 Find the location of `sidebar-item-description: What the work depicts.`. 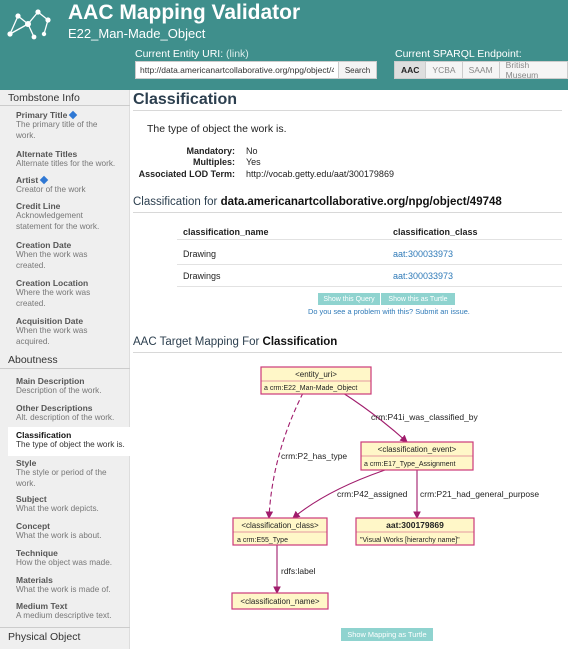

sidebar-item-description: What the work depicts. is located at coordinates (57, 508).